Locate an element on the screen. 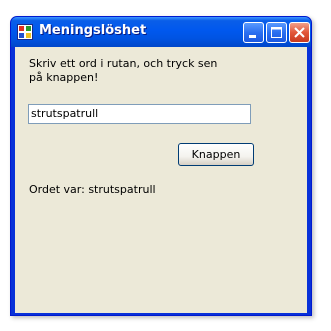  maximize-icon is located at coordinates (276, 32).